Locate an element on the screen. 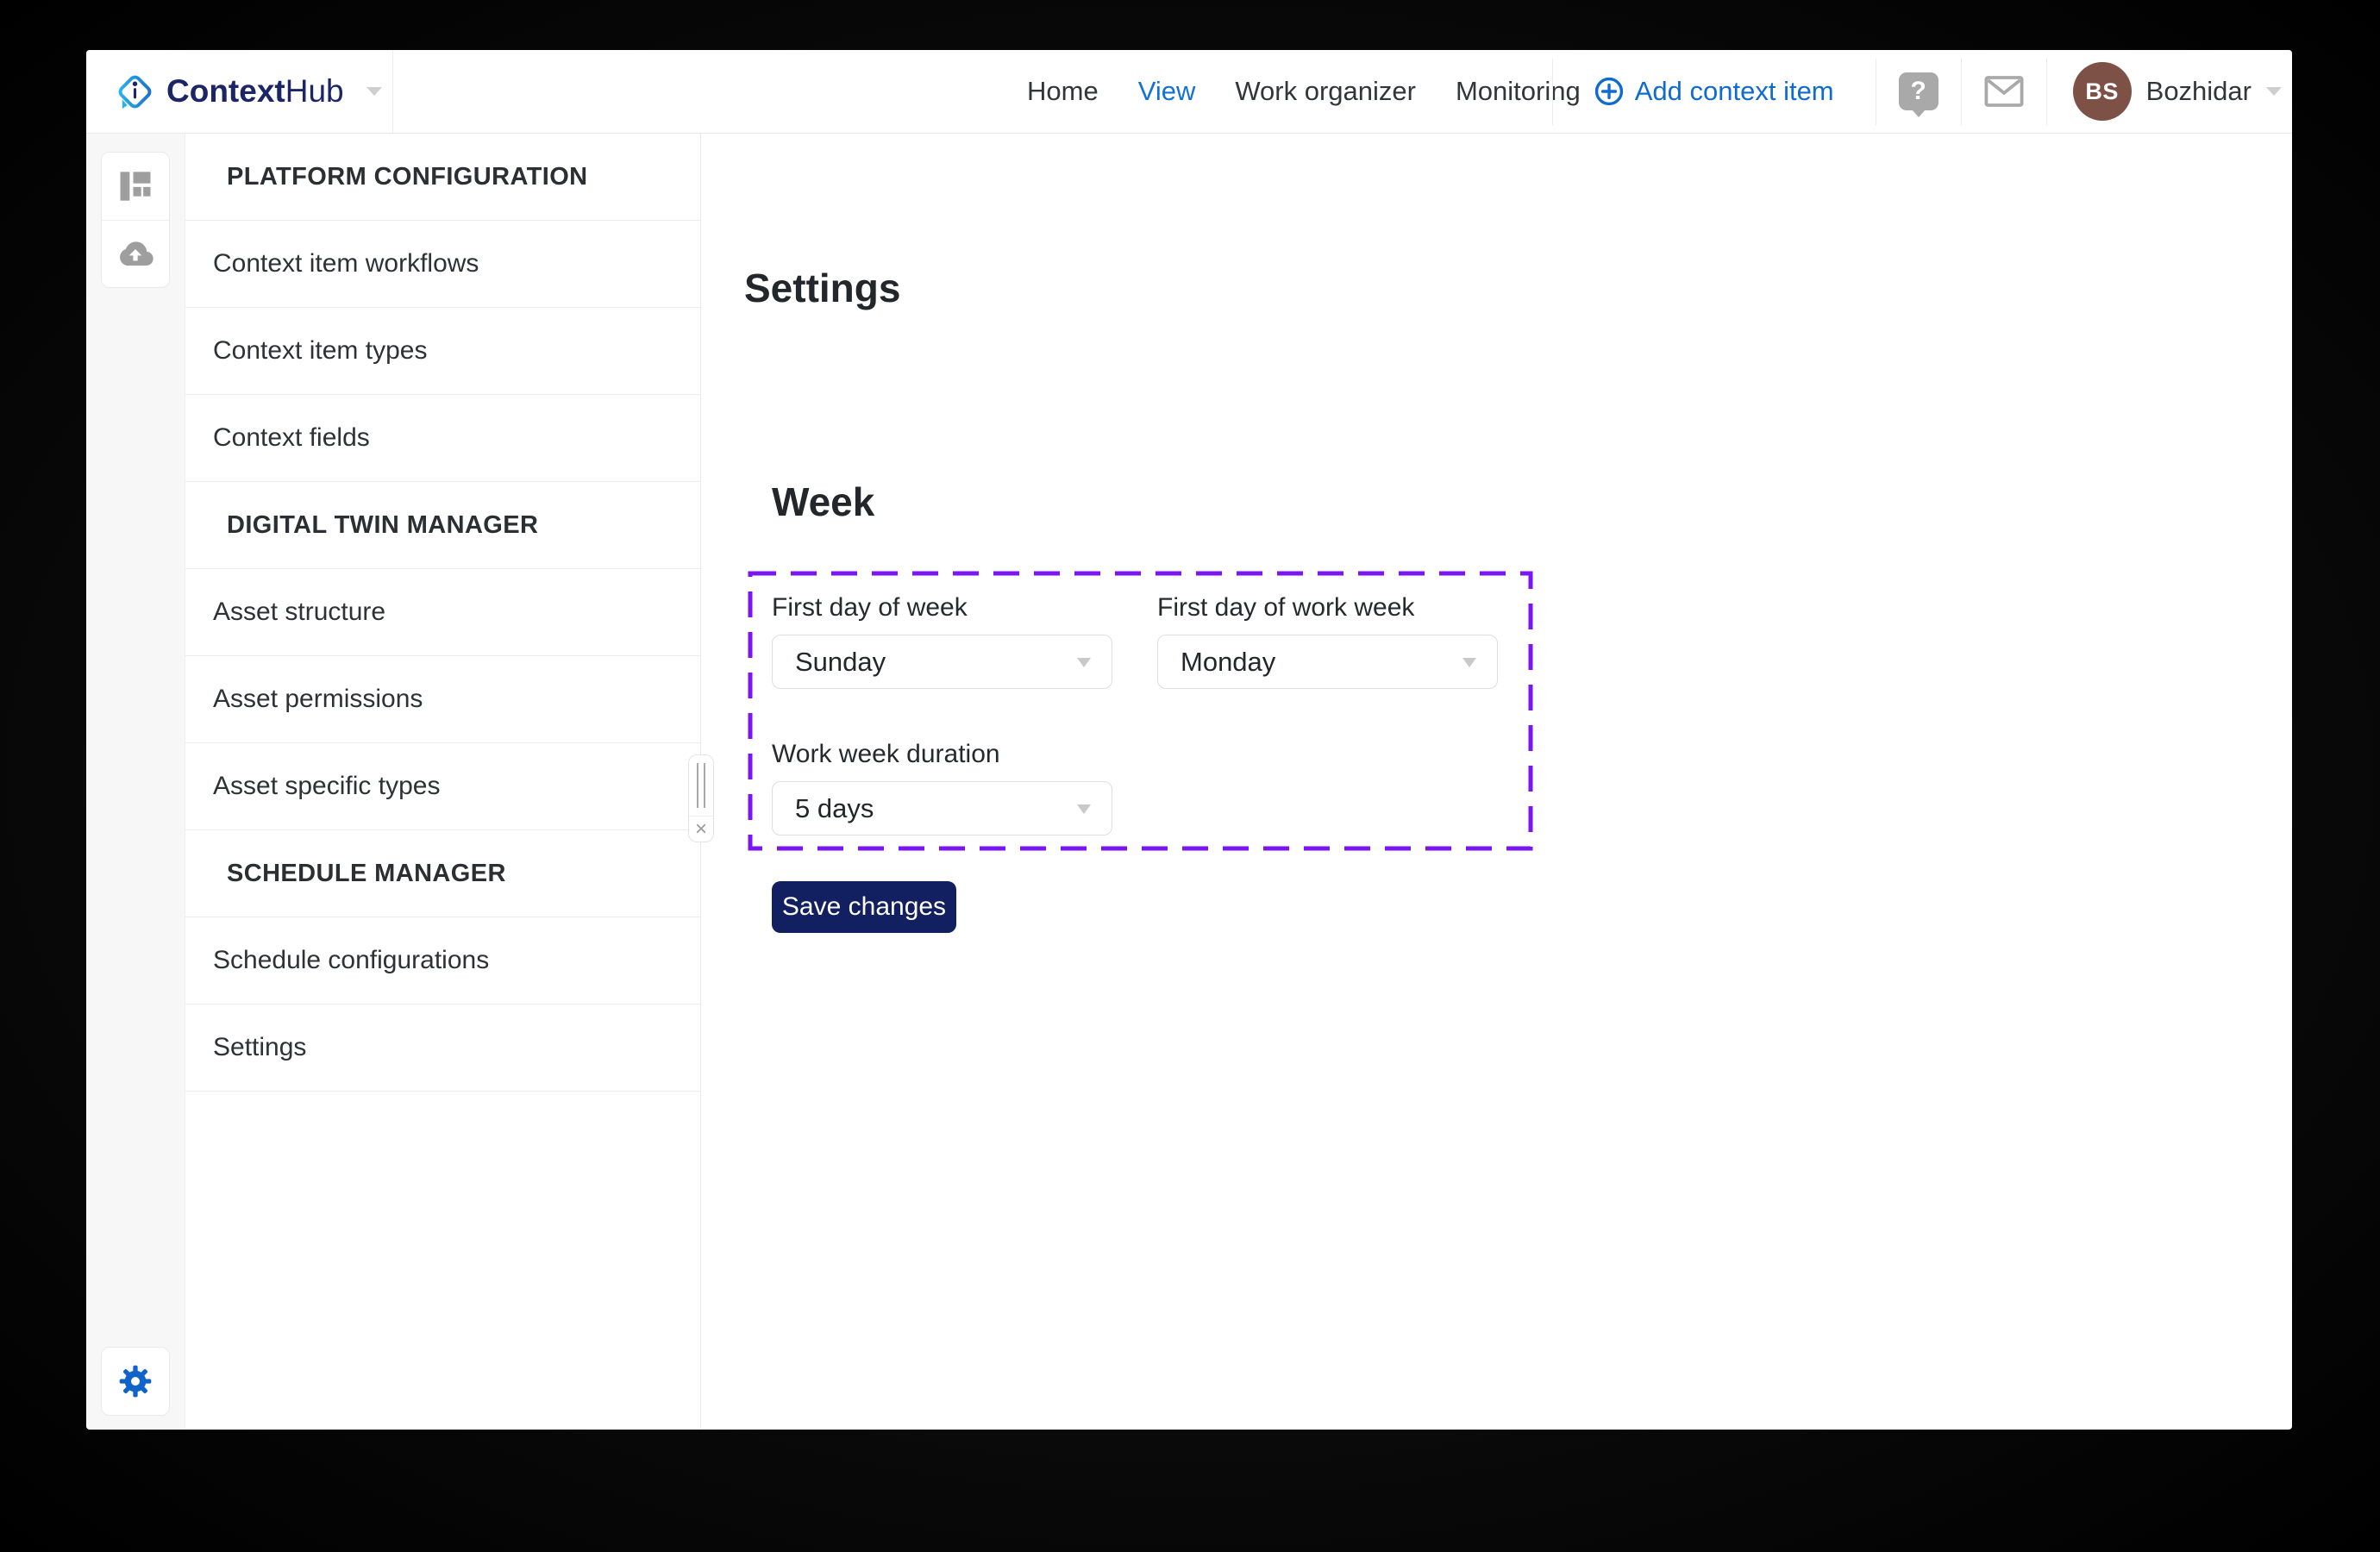  user-name: Bozhidar is located at coordinates (2199, 91).